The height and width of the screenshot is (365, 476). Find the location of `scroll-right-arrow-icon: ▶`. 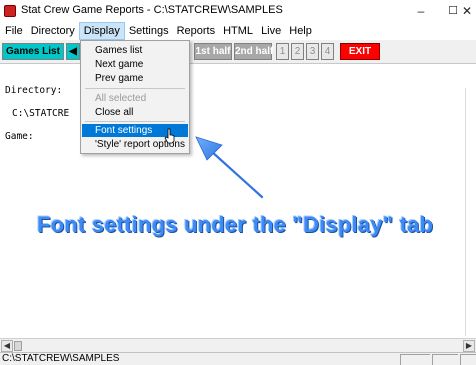

scroll-right-arrow-icon: ▶ is located at coordinates (469, 346).